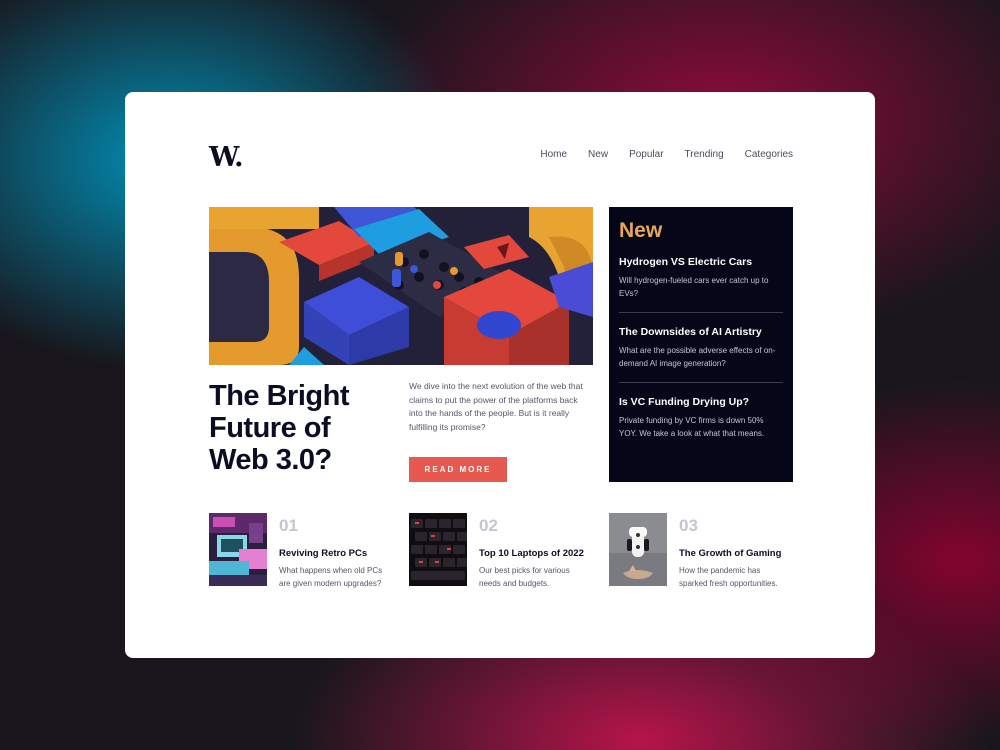  I want to click on news-item-title: Hydrogen VS Electric Cars, so click(701, 262).